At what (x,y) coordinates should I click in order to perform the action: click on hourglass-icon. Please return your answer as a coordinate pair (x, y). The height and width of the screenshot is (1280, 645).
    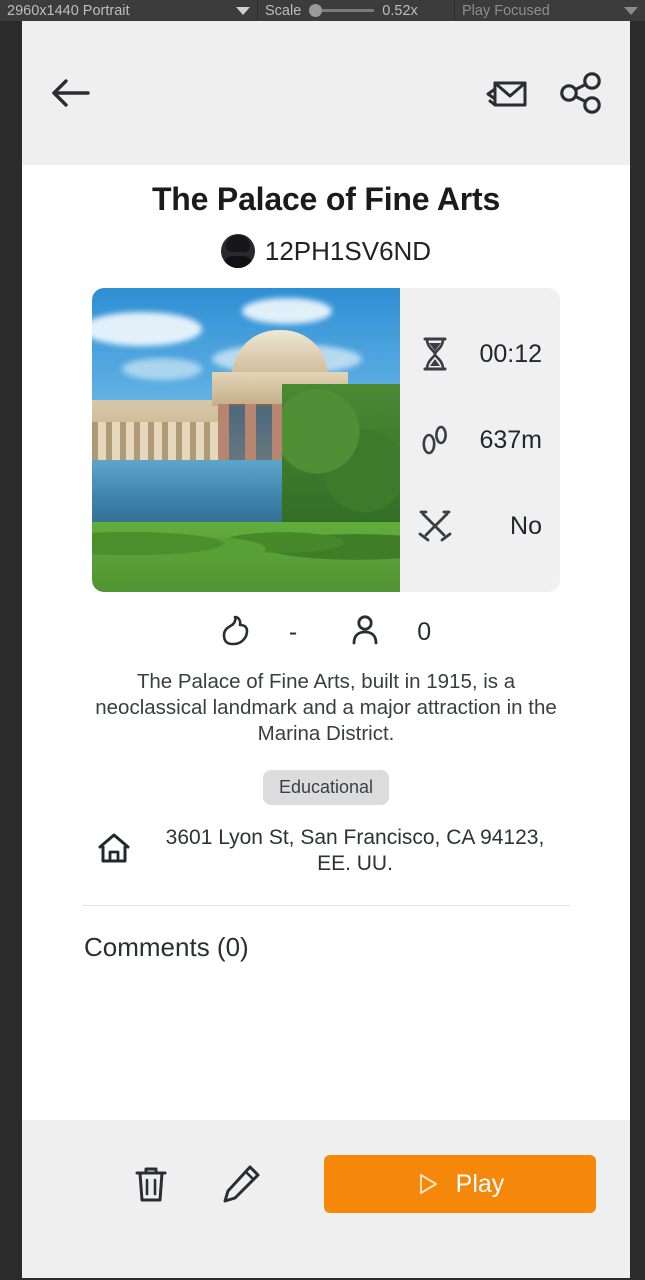
    Looking at the image, I should click on (435, 354).